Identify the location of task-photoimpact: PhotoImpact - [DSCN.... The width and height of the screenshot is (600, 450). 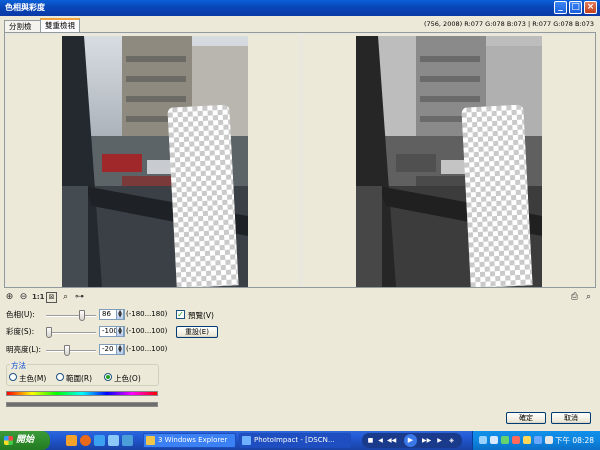
(295, 440).